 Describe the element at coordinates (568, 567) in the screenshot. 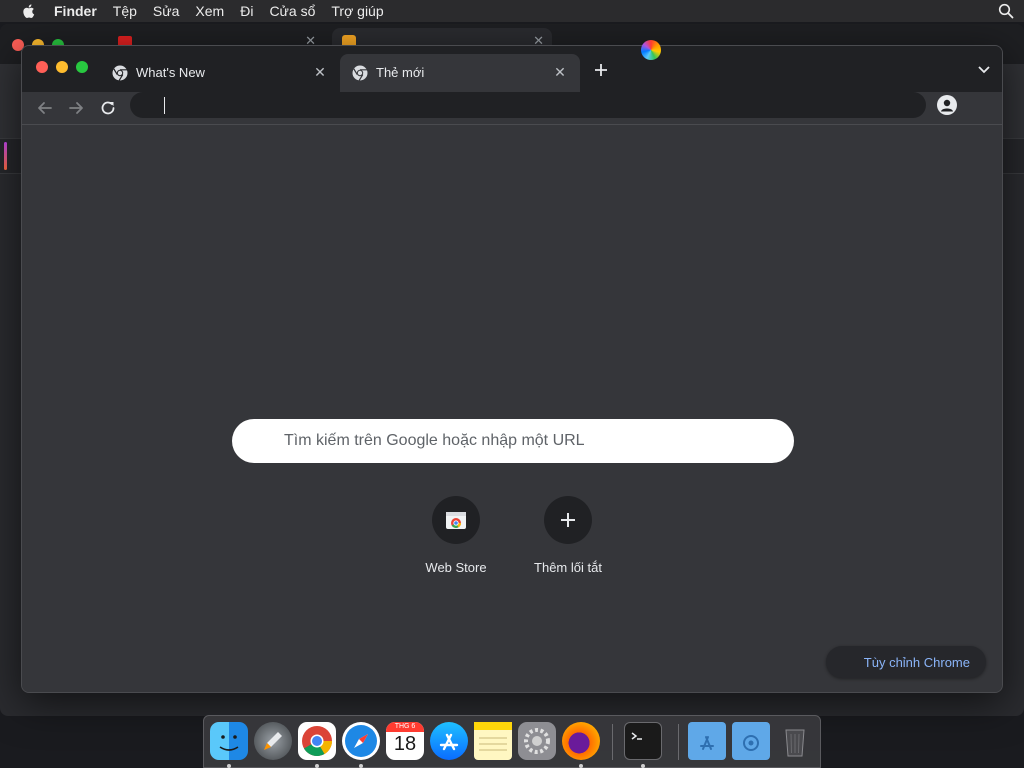

I see `shortcut-label: Thêm lối tắt` at that location.